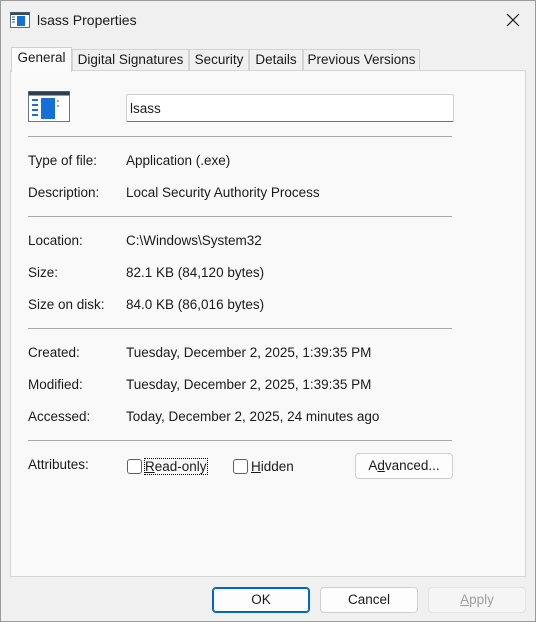 The image size is (536, 622). What do you see at coordinates (240, 466) in the screenshot?
I see `hidden-checkbox` at bounding box center [240, 466].